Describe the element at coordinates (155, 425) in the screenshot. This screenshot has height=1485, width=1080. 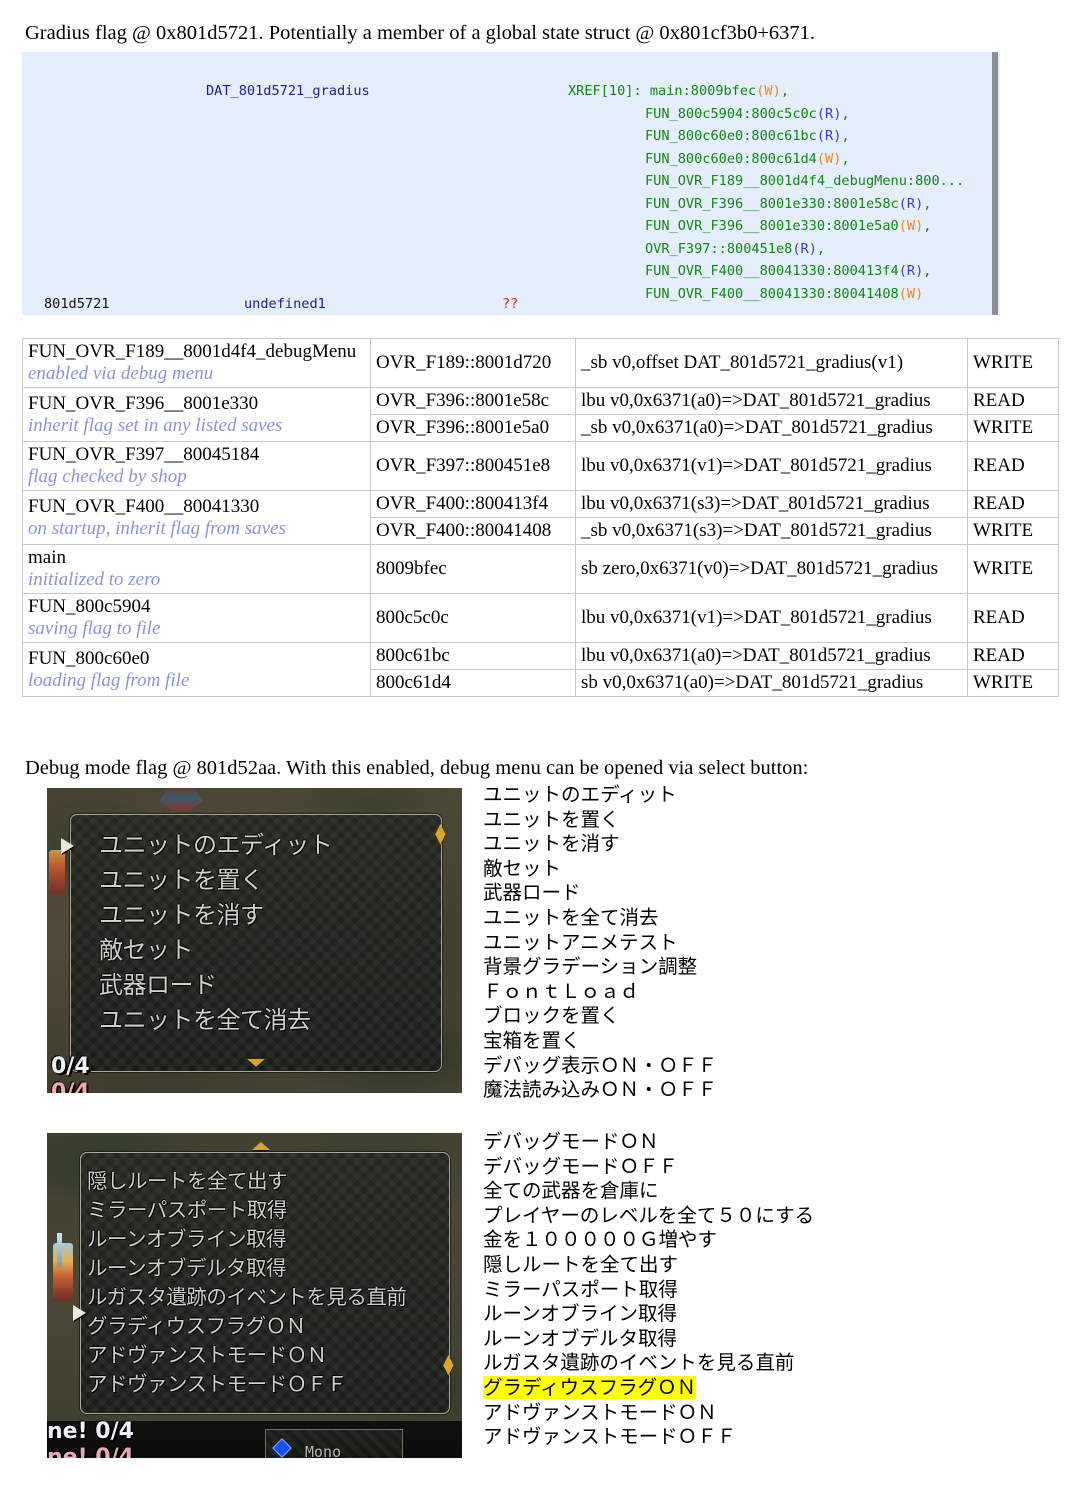
I see `function-note: inherit flag set in any listed saves` at that location.